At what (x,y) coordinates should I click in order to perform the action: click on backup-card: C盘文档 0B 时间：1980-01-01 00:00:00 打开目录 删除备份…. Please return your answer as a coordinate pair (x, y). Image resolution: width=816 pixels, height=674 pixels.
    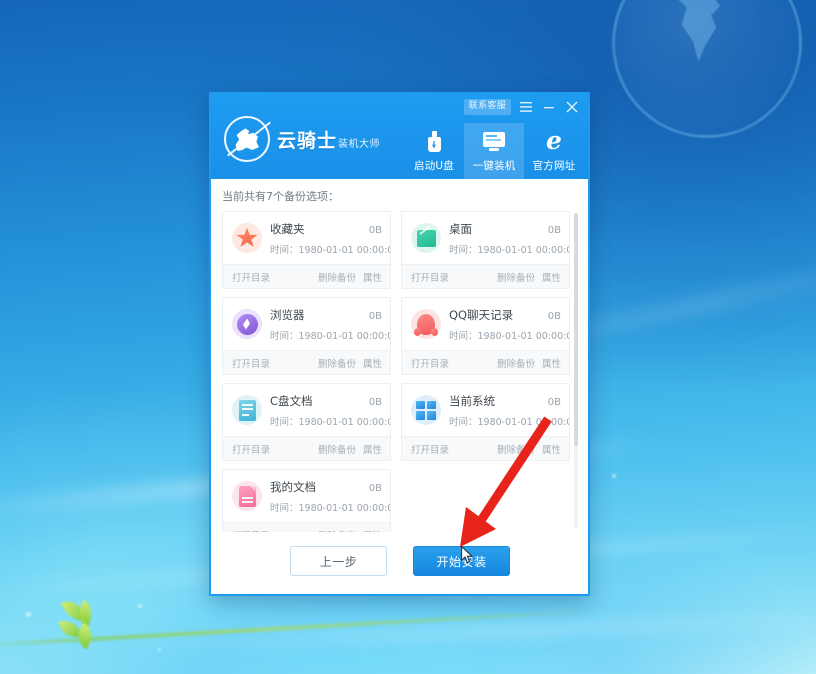
    Looking at the image, I should click on (306, 422).